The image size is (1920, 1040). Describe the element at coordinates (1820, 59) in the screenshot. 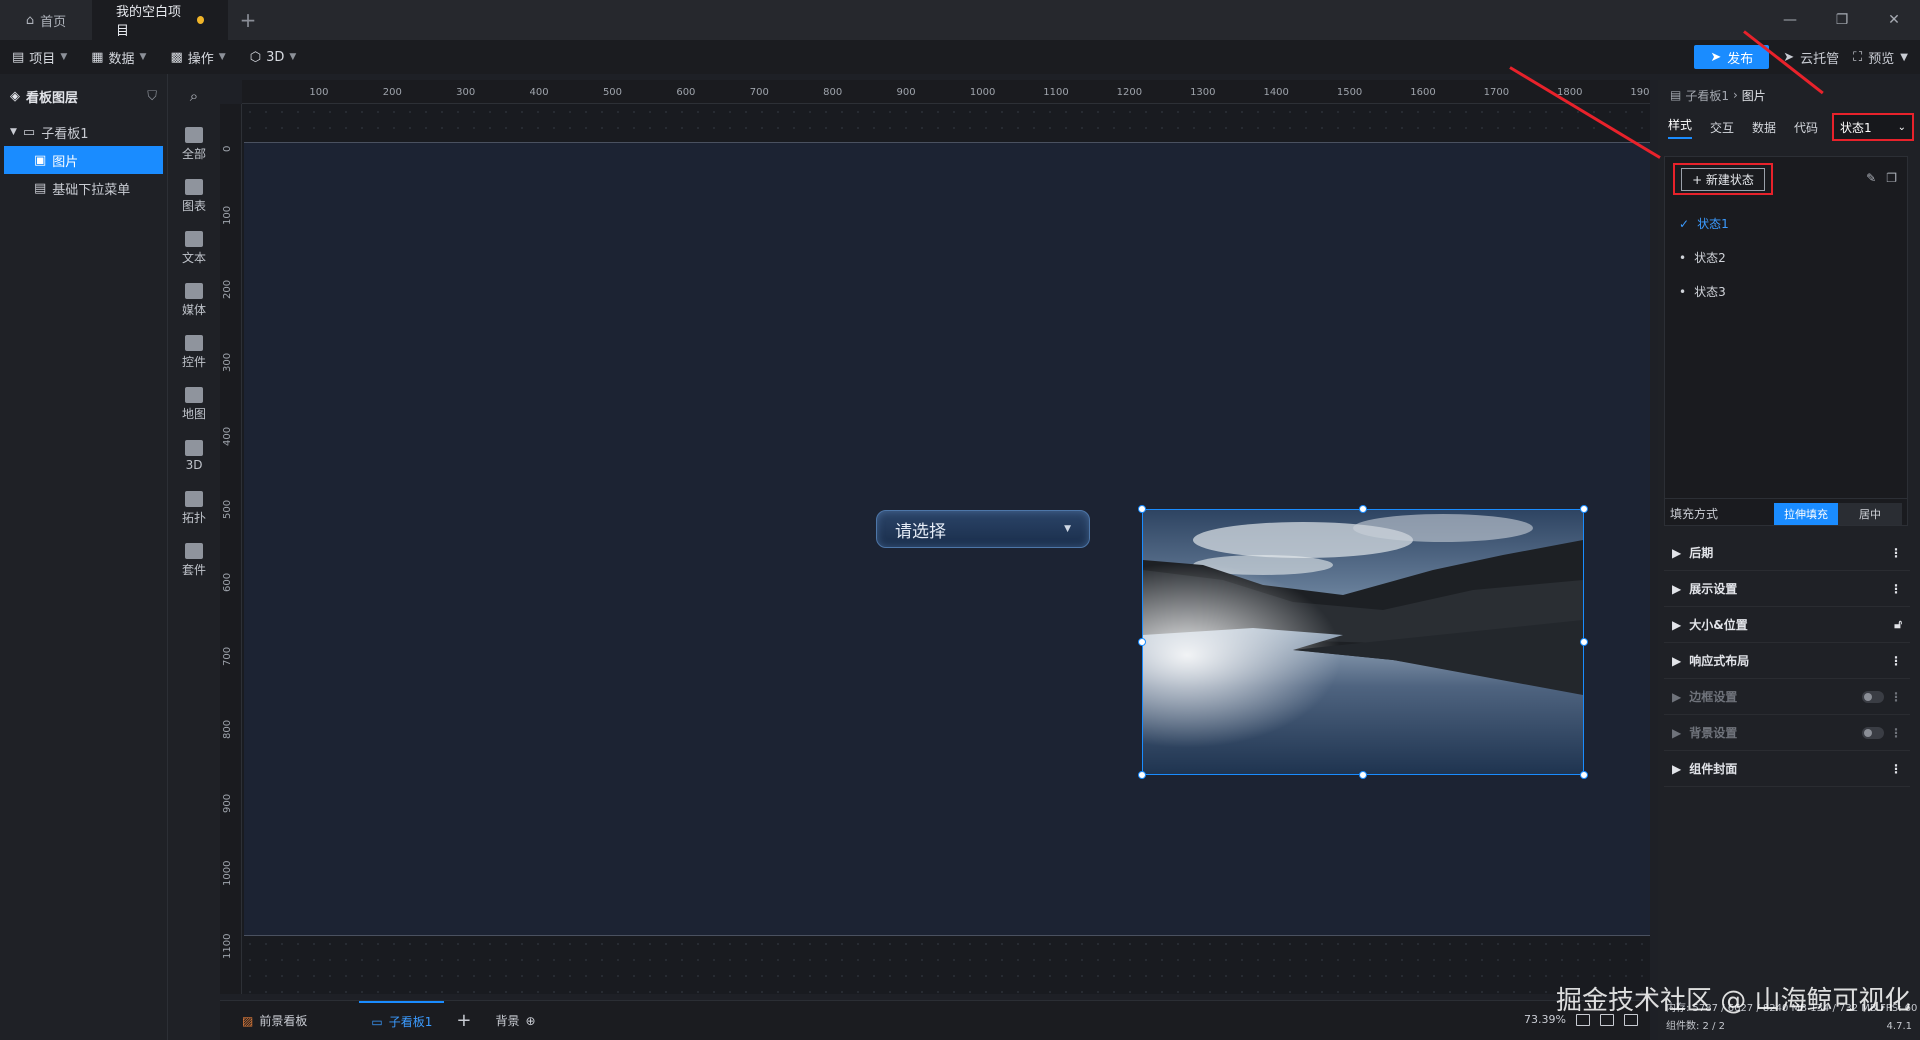

I see `cloud-host-label: 云托管` at that location.